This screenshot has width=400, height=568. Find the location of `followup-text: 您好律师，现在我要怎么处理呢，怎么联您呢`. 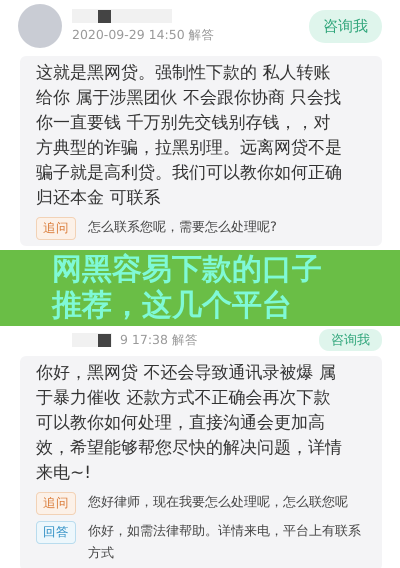

followup-text: 您好律师，现在我要怎么处理呢，怎么联您呢 is located at coordinates (218, 503).